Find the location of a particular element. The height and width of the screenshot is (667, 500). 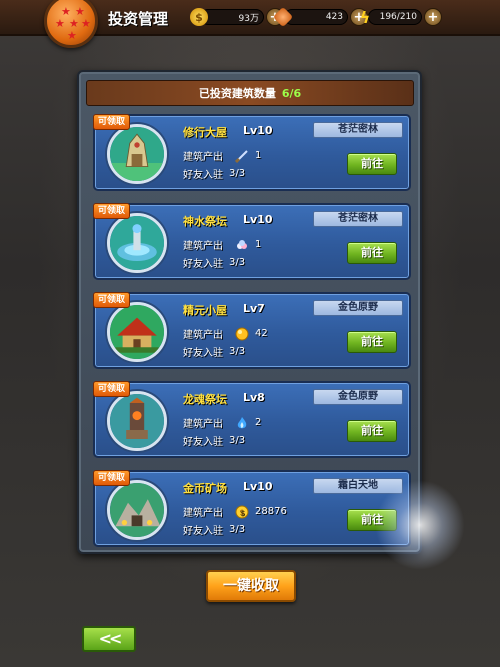

building-card: 可领取 神水祭坛 Lv10 苍茫密林 建筑产出 1 好友入驻 3/3 前往 is located at coordinates (252, 241).